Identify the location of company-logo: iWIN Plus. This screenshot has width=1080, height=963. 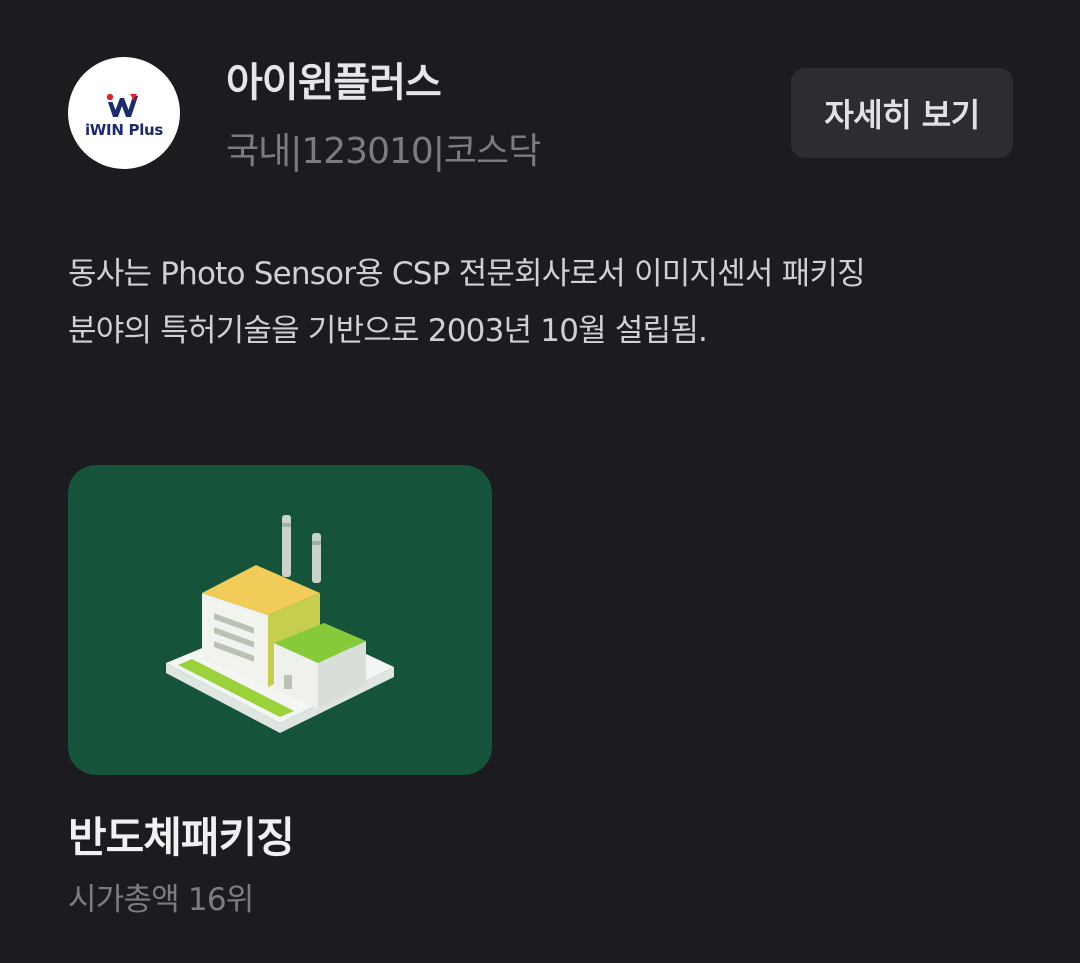
(124, 113).